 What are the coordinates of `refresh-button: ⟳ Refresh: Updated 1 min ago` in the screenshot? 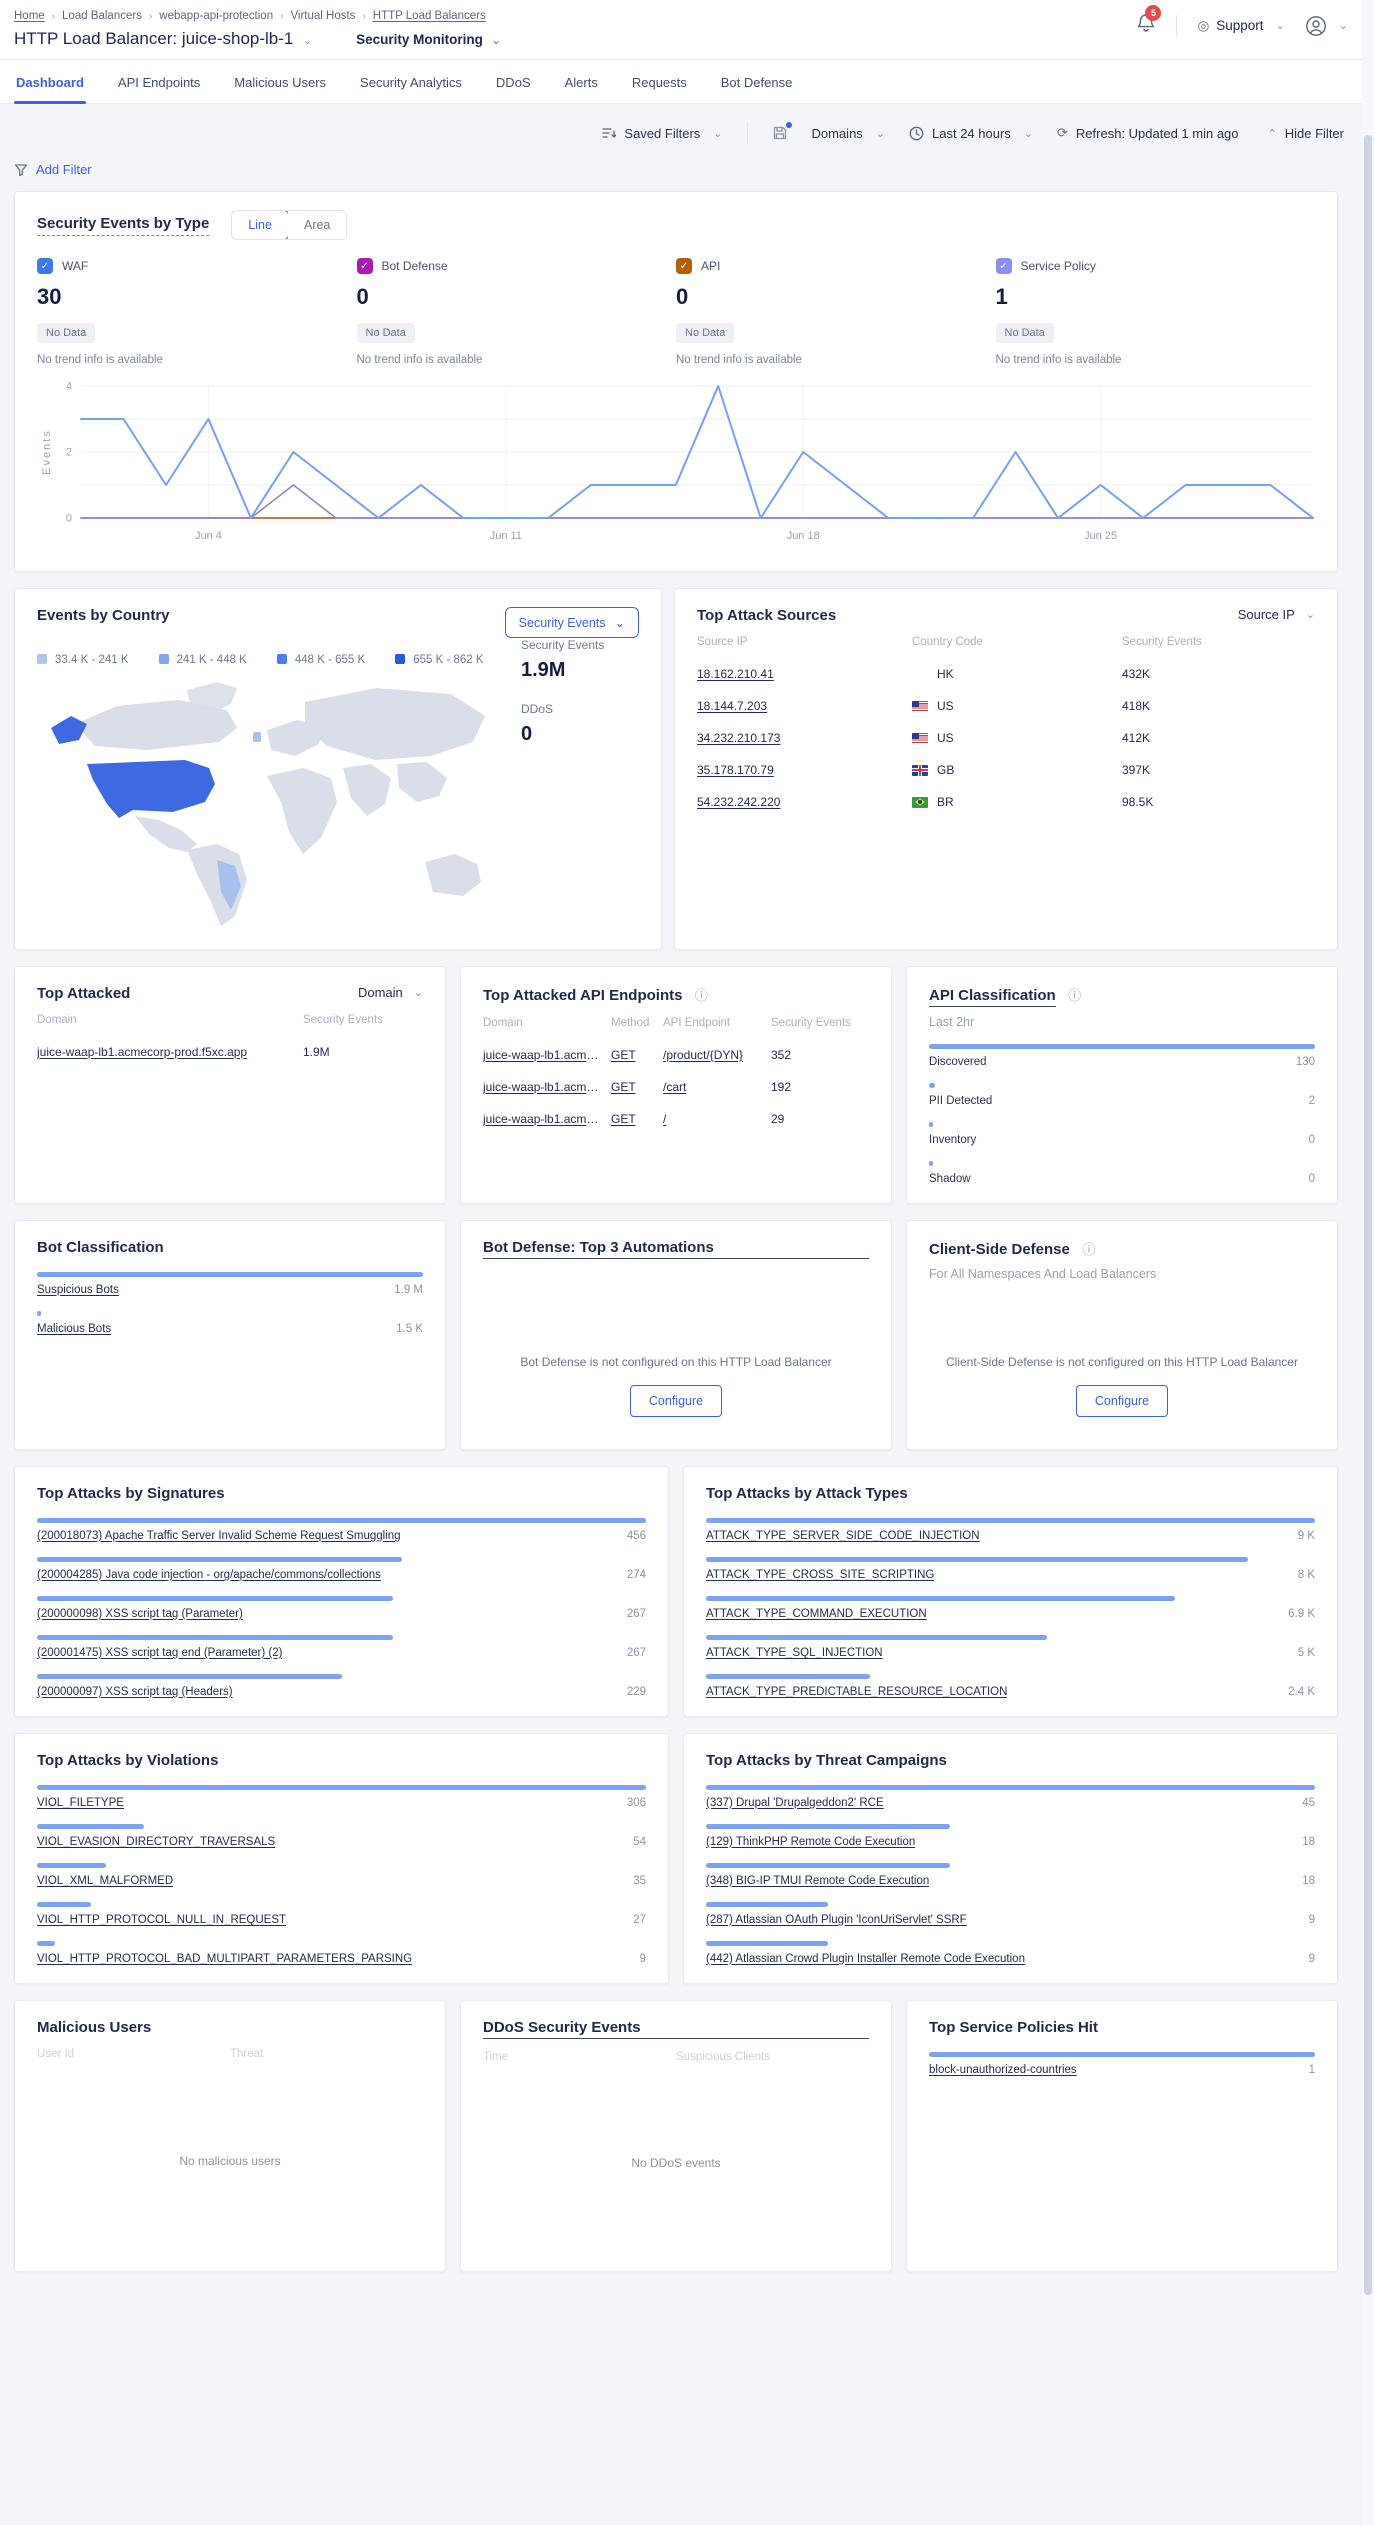 It's located at (1148, 133).